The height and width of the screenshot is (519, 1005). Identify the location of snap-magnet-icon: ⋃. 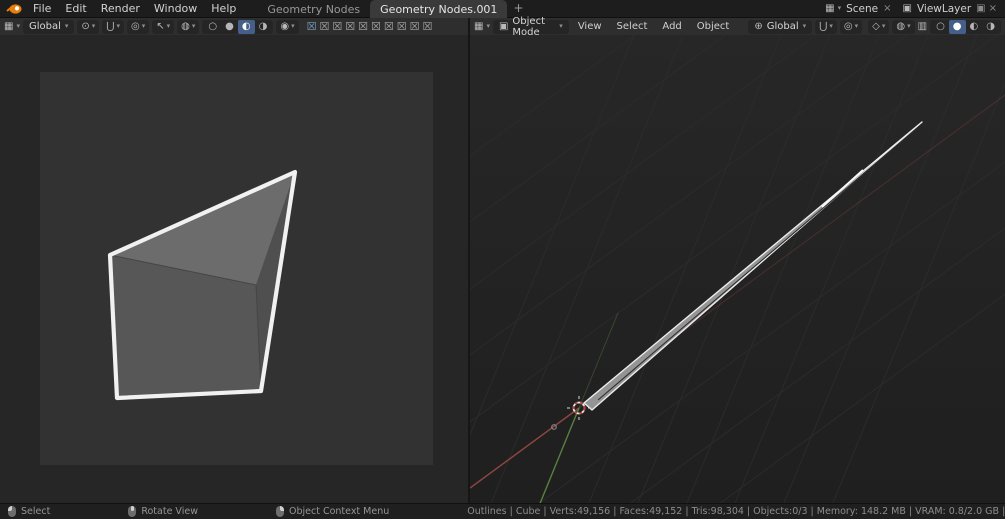
(823, 26).